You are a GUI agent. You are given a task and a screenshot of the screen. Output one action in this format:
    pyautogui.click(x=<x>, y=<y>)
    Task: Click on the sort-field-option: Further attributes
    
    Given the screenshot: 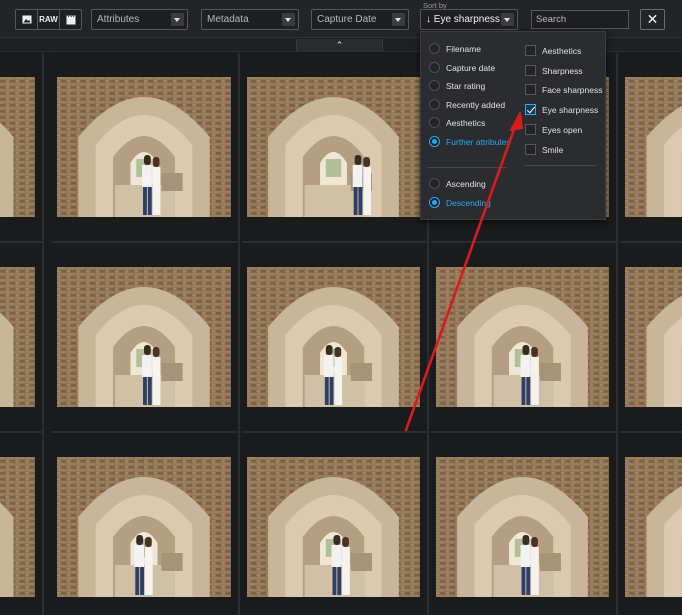 What is the action you would take?
    pyautogui.click(x=478, y=142)
    